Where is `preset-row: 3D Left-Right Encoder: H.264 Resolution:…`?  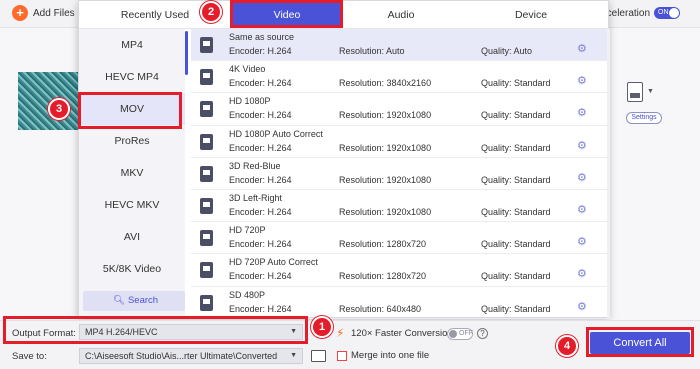
preset-row: 3D Left-Right Encoder: H.264 Resolution:… is located at coordinates (400, 206).